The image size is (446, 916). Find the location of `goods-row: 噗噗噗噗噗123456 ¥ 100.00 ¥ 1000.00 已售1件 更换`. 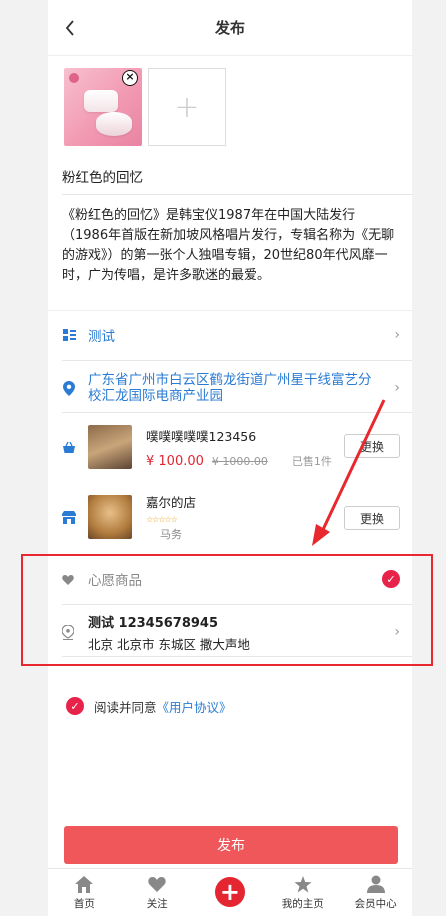

goods-row: 噗噗噗噗噗123456 ¥ 100.00 ¥ 1000.00 已售1件 更换 is located at coordinates (237, 447).